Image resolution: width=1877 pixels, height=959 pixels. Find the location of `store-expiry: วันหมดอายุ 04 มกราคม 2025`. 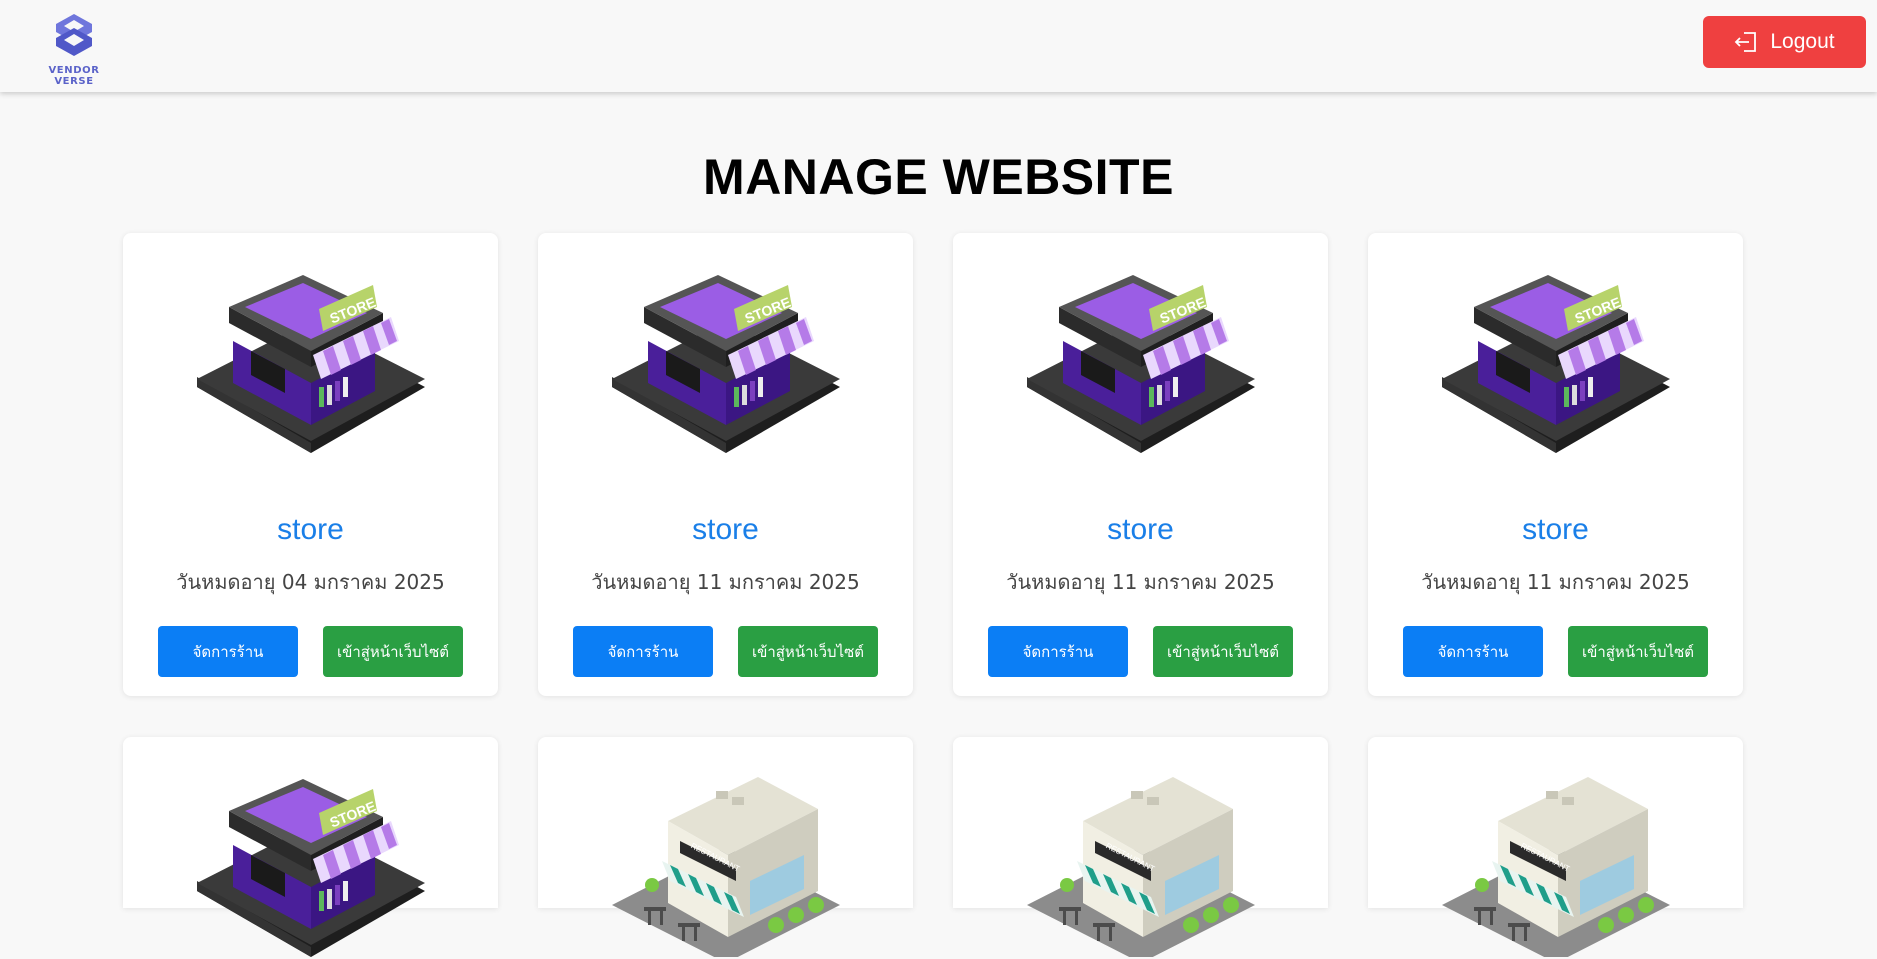

store-expiry: วันหมดอายุ 04 มกราคม 2025 is located at coordinates (310, 582).